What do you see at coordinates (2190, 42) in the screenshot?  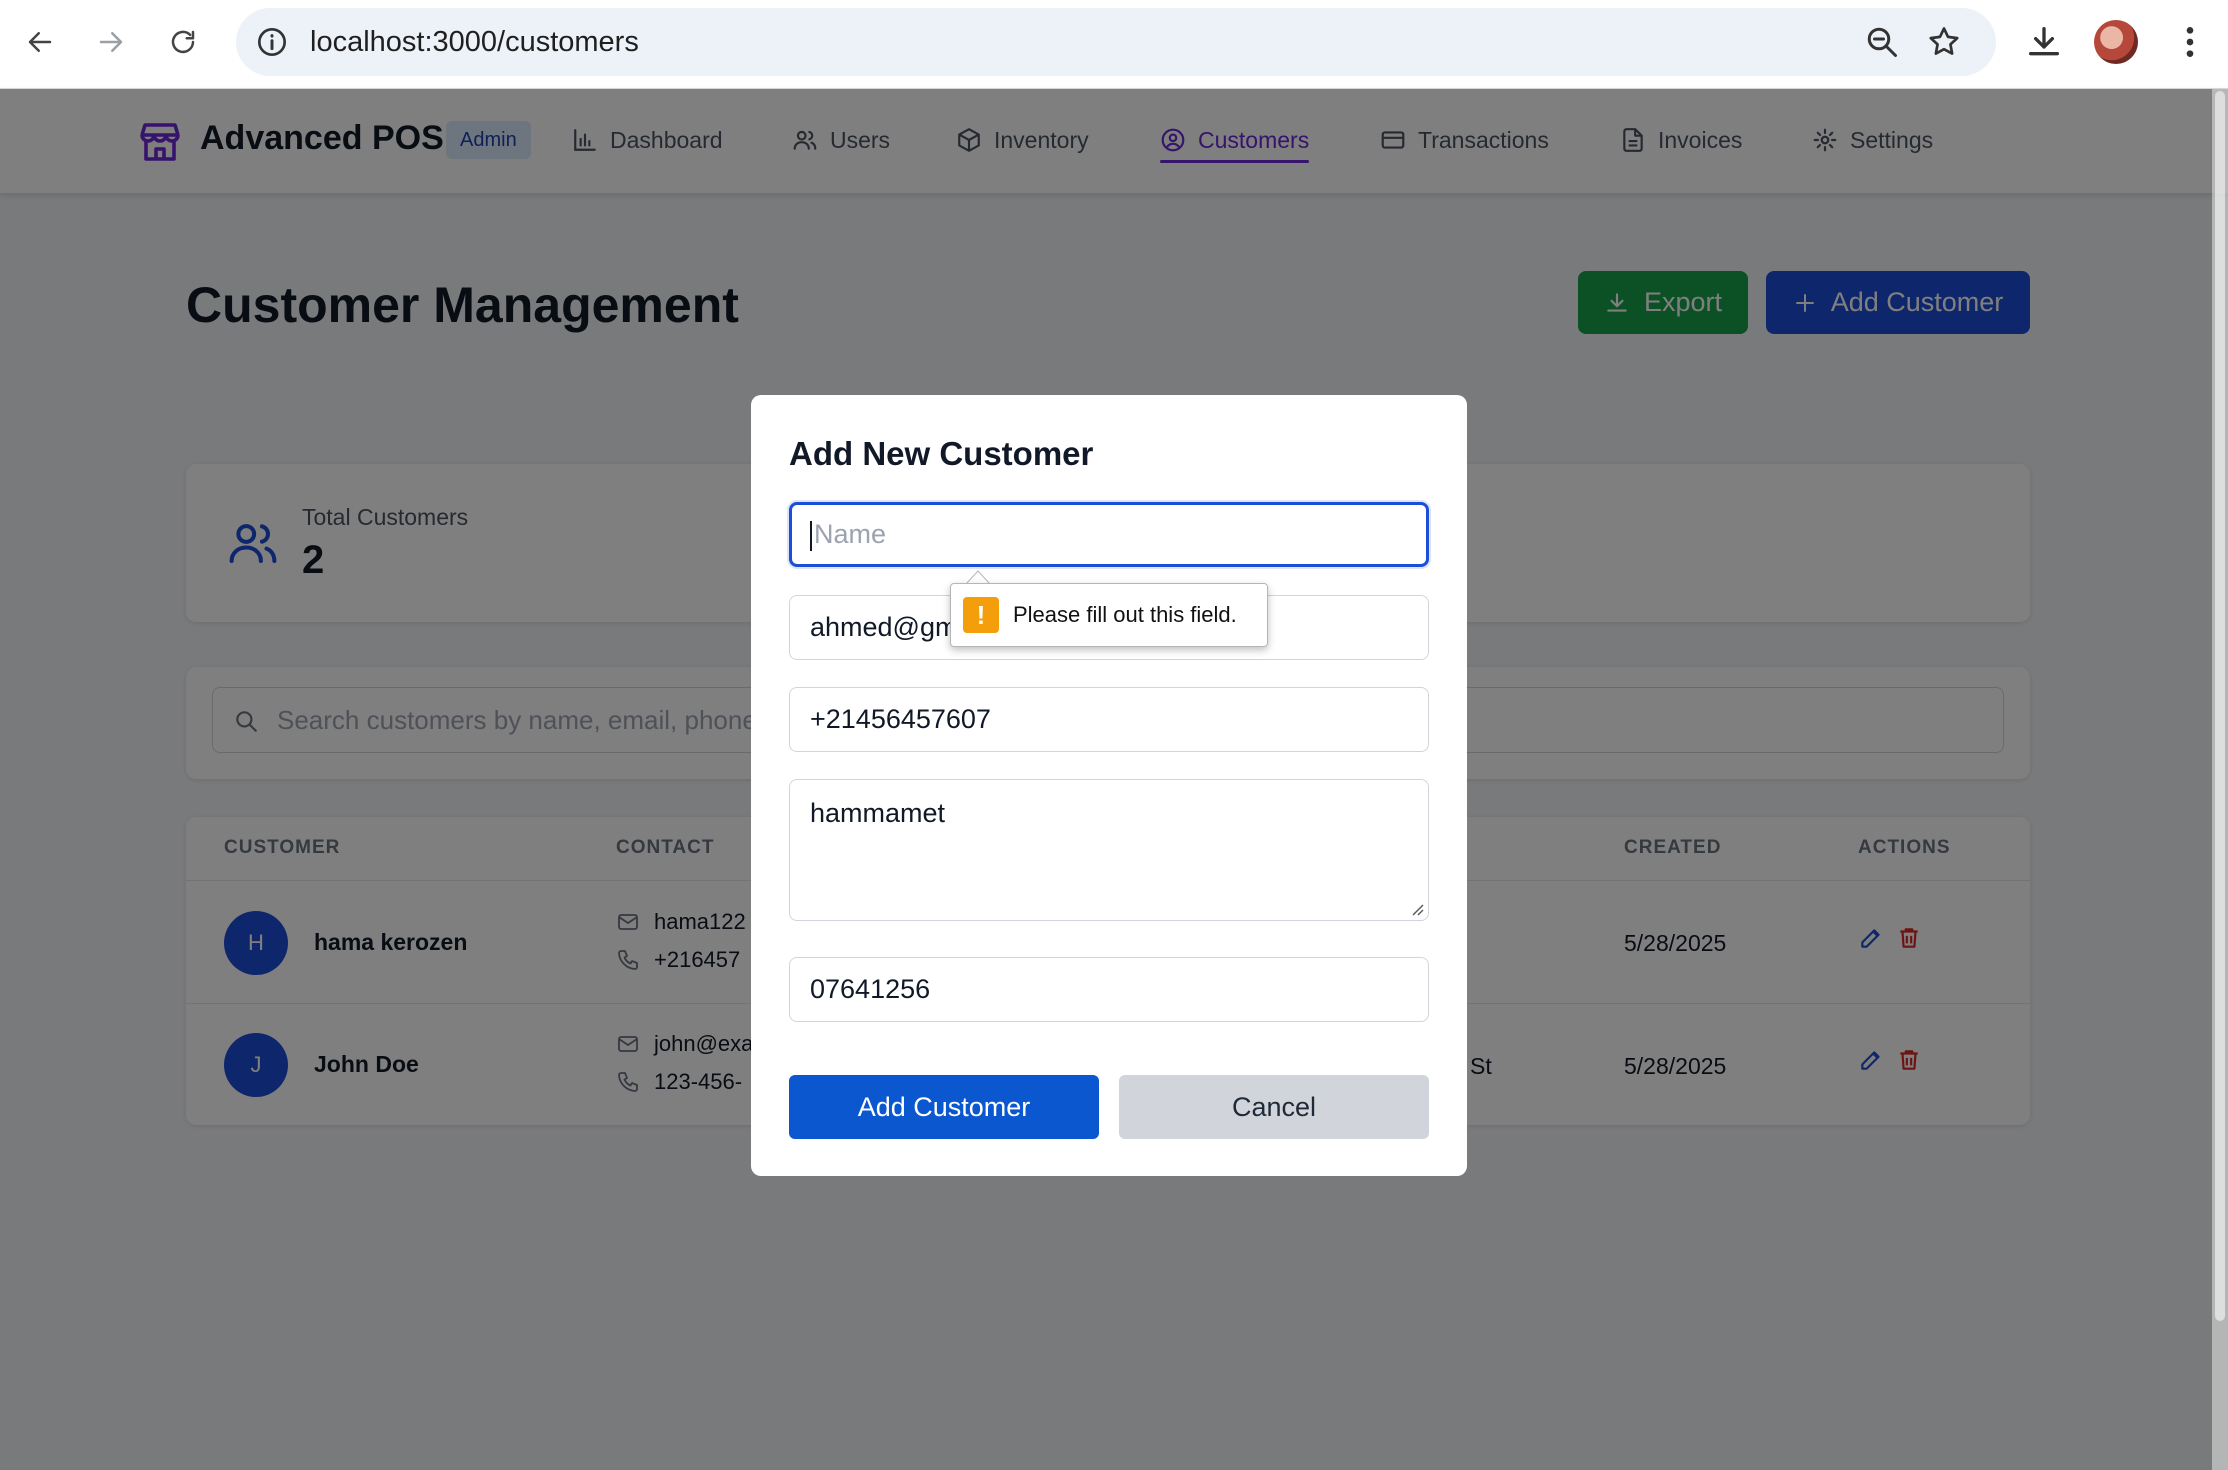 I see `kebab-menu-icon` at bounding box center [2190, 42].